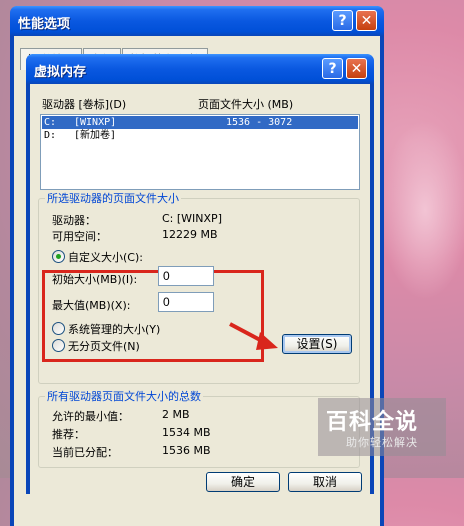  What do you see at coordinates (176, 414) in the screenshot?
I see `min-allowed-value: 2 MB` at bounding box center [176, 414].